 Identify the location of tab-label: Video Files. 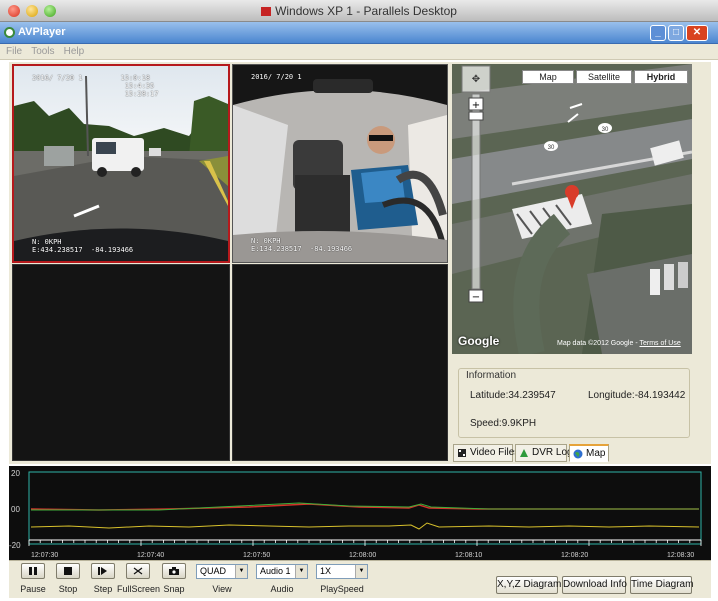
(495, 452).